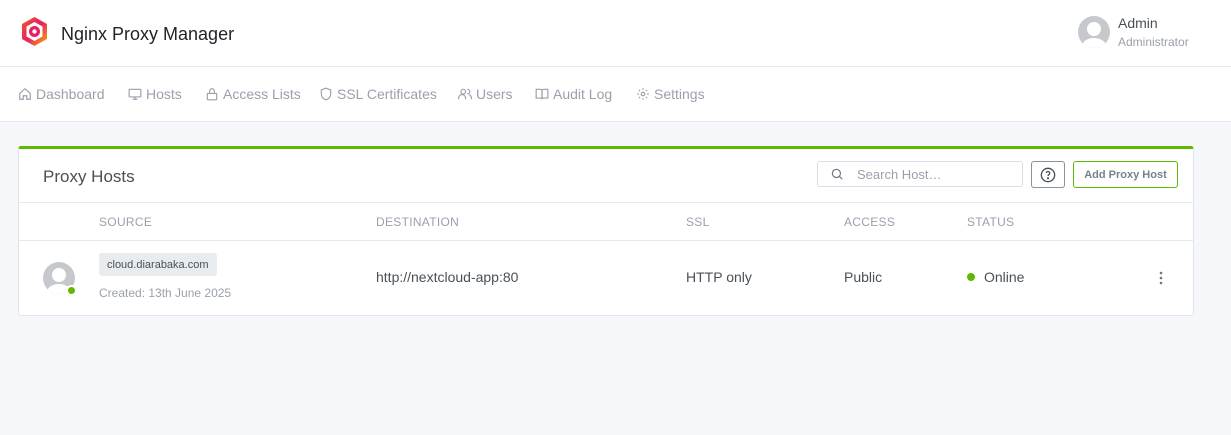  I want to click on nav-item-dashboard: Dashboard, so click(61, 94).